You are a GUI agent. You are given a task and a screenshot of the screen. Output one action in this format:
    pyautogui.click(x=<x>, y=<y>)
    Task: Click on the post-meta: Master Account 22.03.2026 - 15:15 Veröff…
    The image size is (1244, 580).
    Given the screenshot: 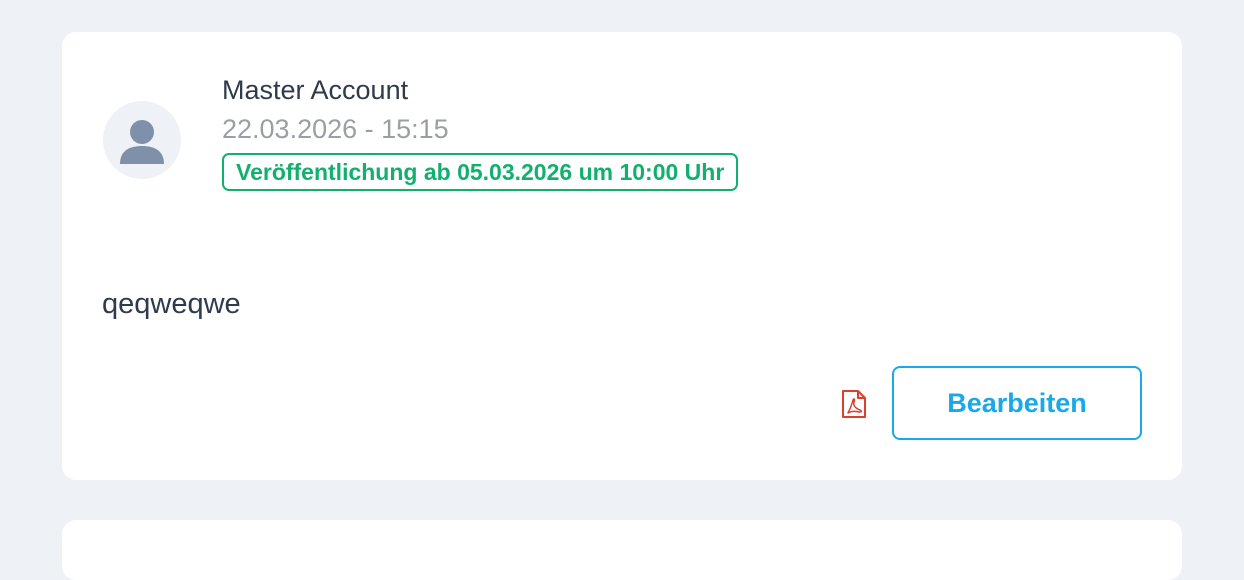 What is the action you would take?
    pyautogui.click(x=480, y=131)
    